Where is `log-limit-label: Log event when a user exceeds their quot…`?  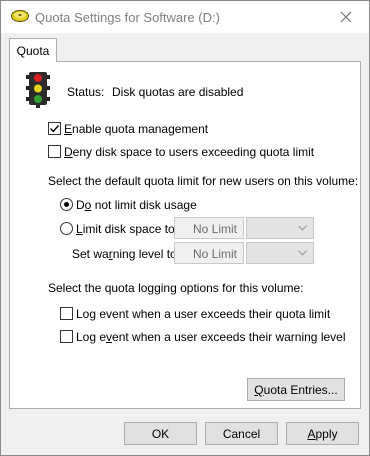
log-limit-label: Log event when a user exceeds their quot… is located at coordinates (203, 314).